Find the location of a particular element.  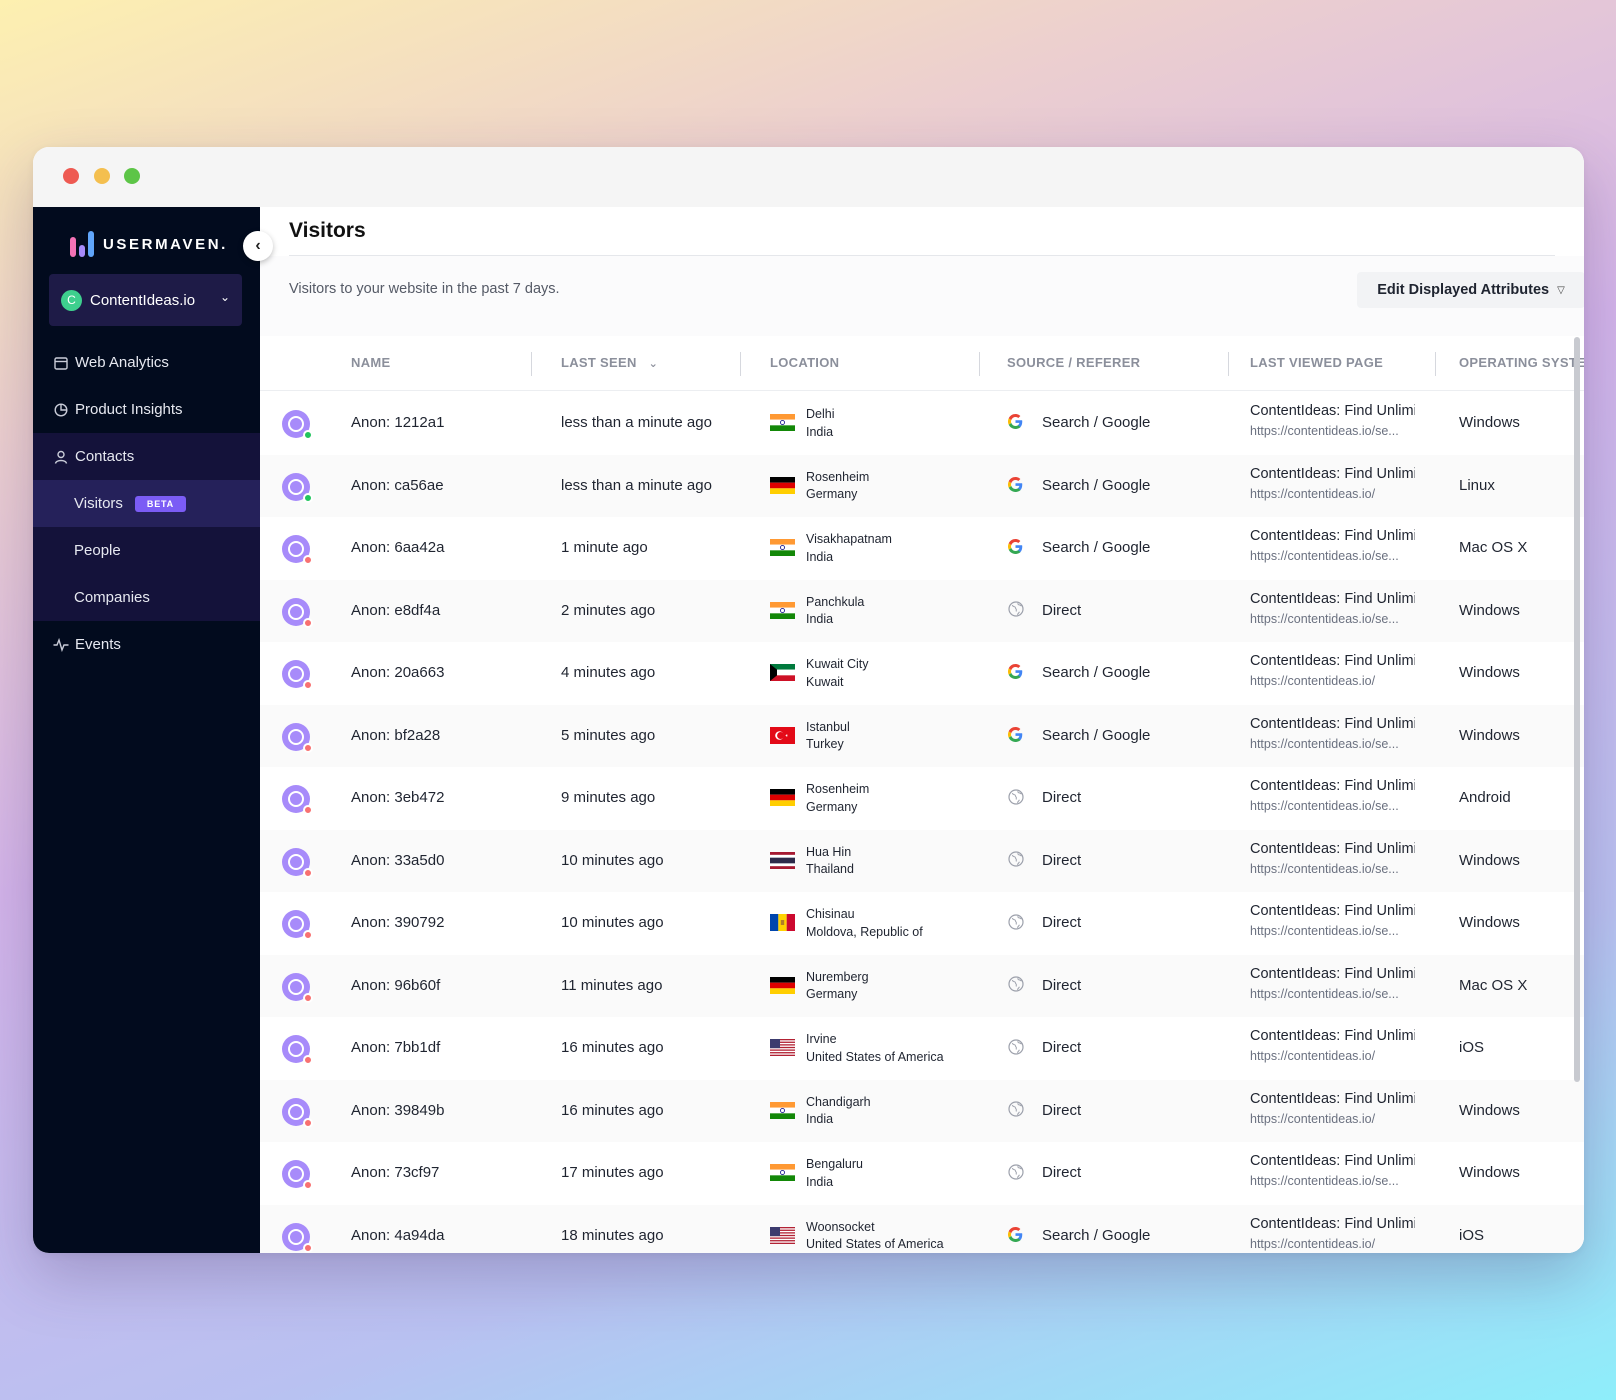

sidebar-item-web-analytics: Web Analytics is located at coordinates (146, 362).